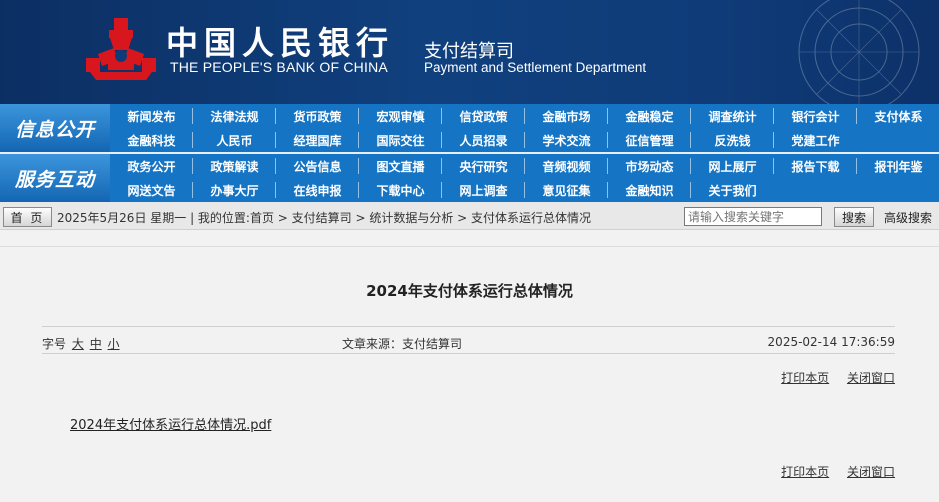 The height and width of the screenshot is (502, 939). What do you see at coordinates (566, 166) in the screenshot?
I see `nav-item: 音频视频` at bounding box center [566, 166].